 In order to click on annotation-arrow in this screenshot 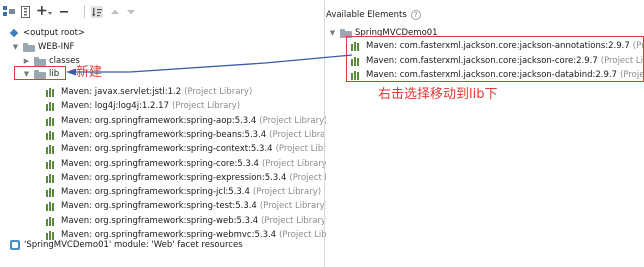, I will do `click(209, 65)`.